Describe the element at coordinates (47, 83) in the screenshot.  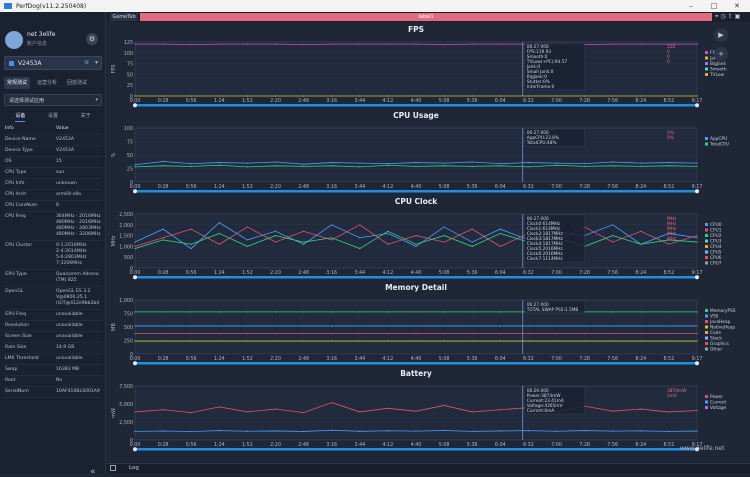
I see `tab-ops-analysis: 运营分析` at that location.